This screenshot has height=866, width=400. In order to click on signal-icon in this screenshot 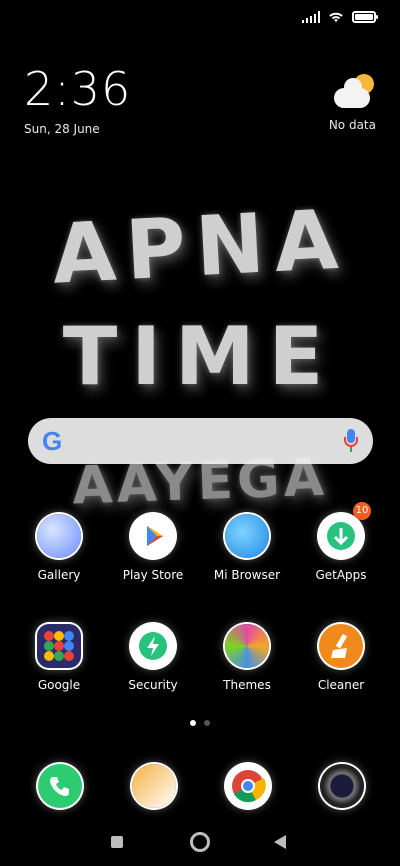, I will do `click(311, 17)`.